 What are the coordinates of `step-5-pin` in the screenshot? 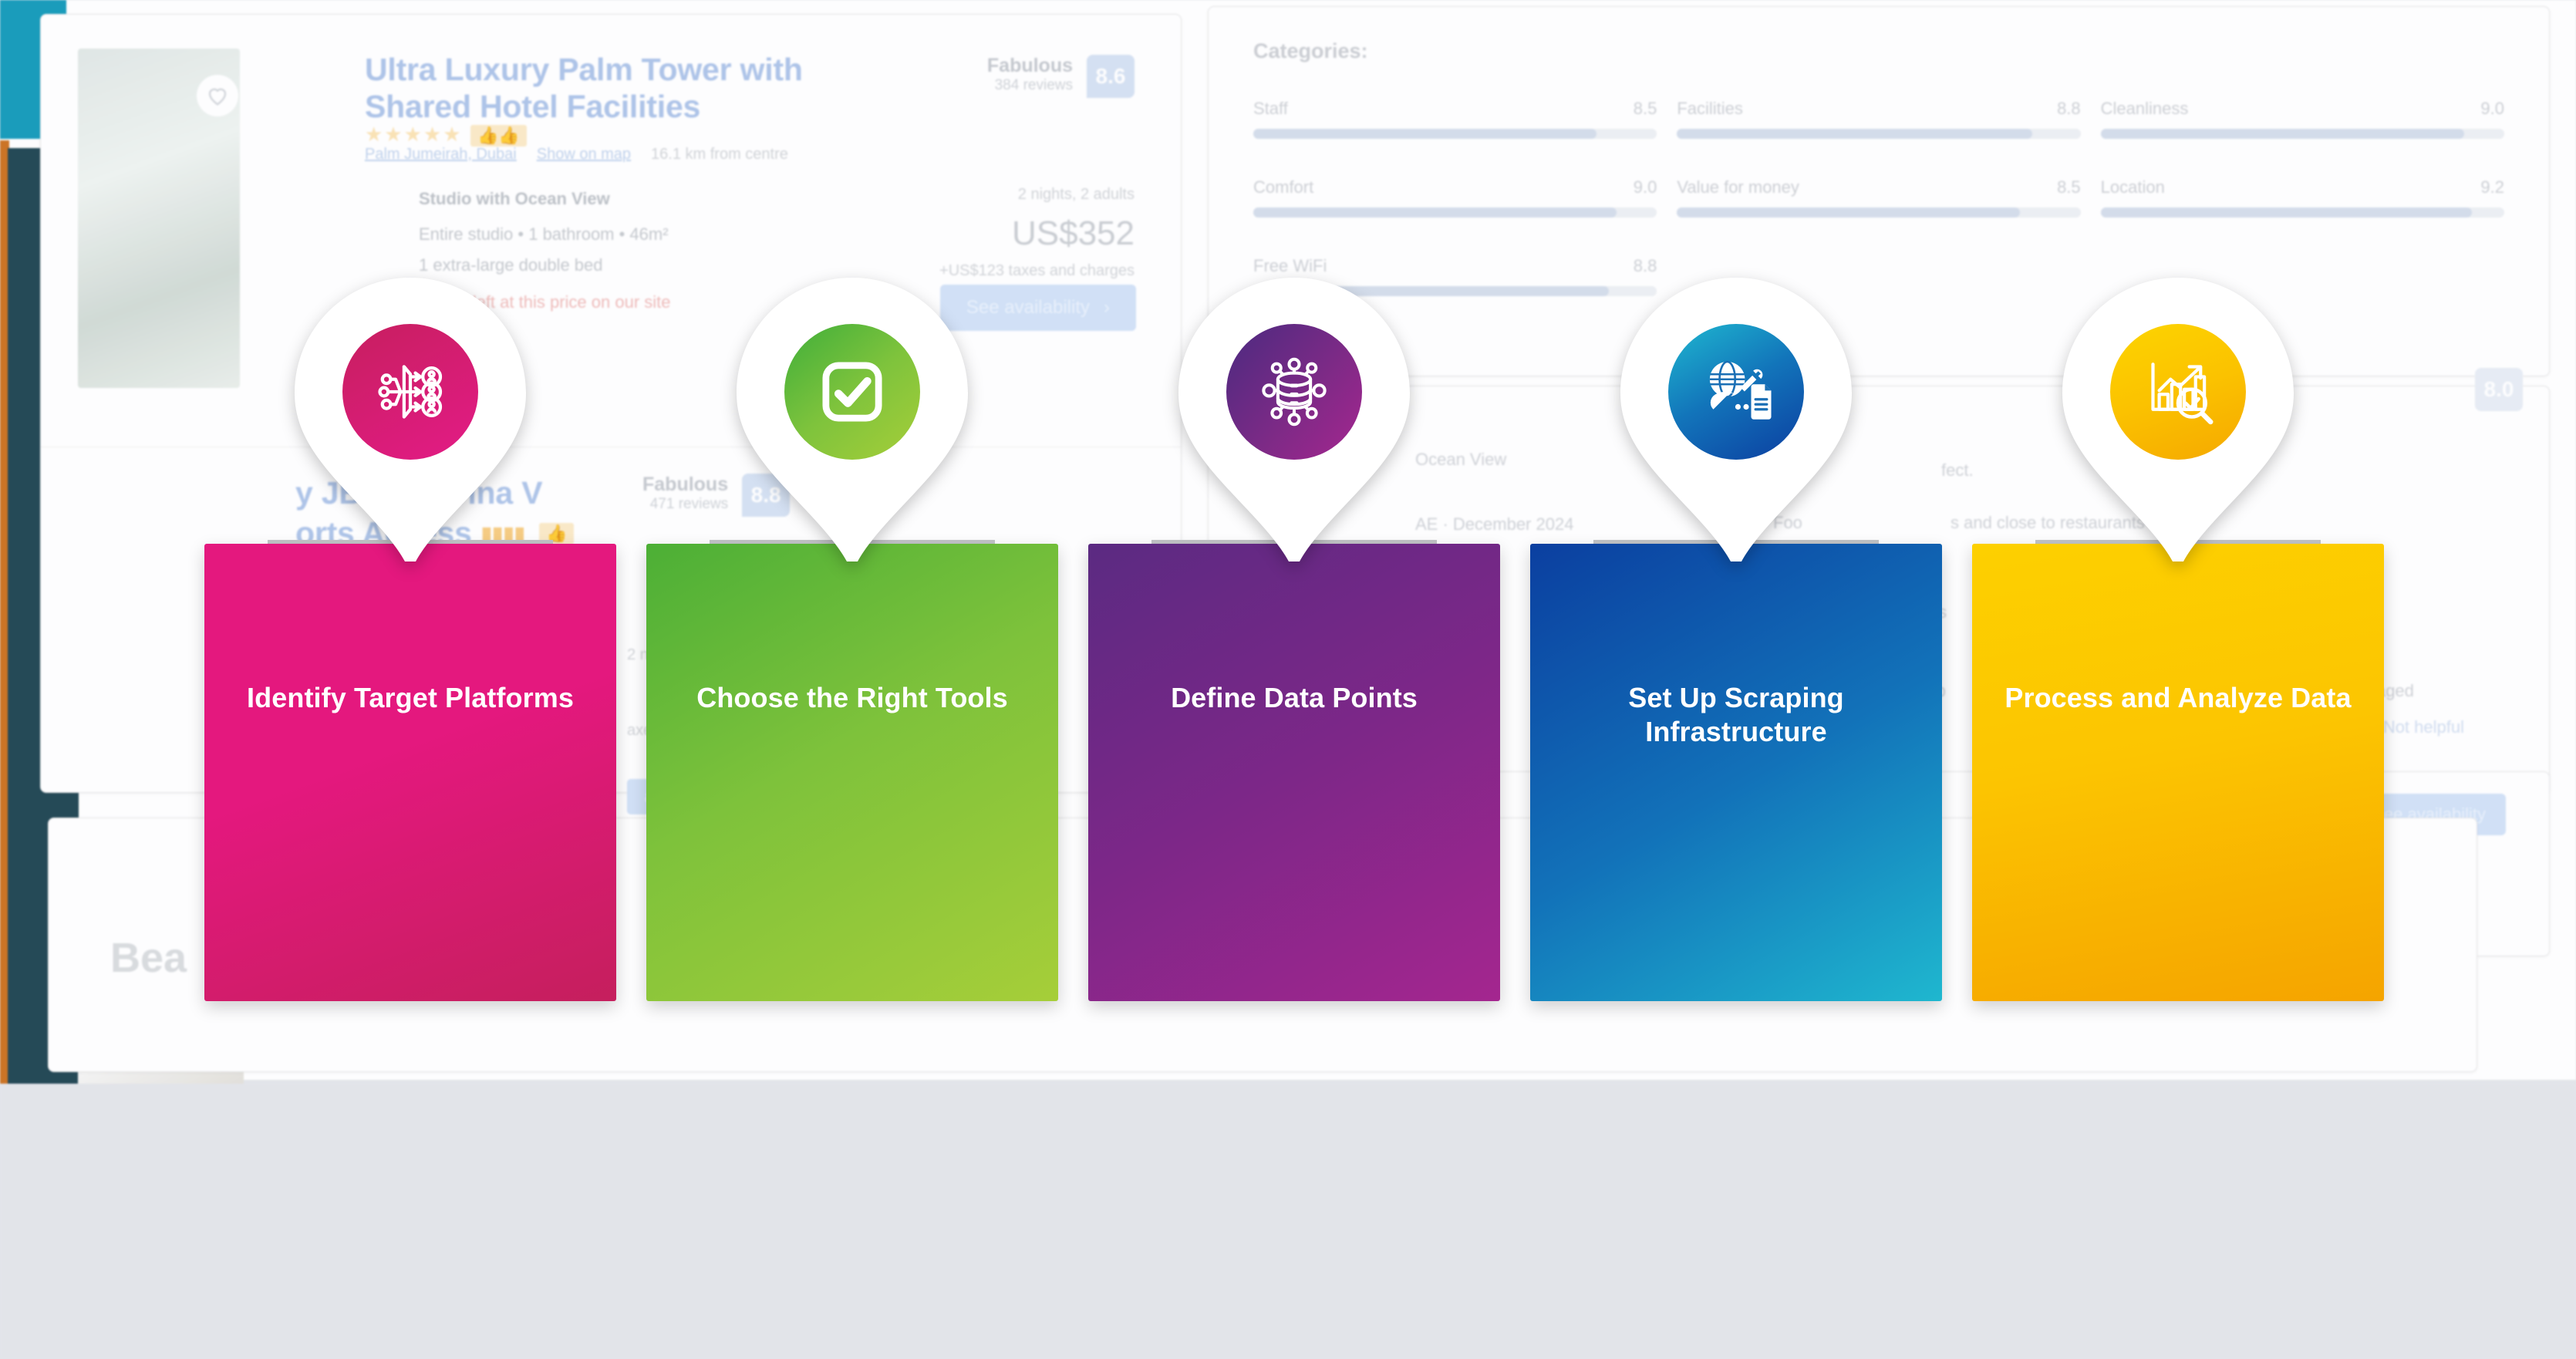 It's located at (2178, 420).